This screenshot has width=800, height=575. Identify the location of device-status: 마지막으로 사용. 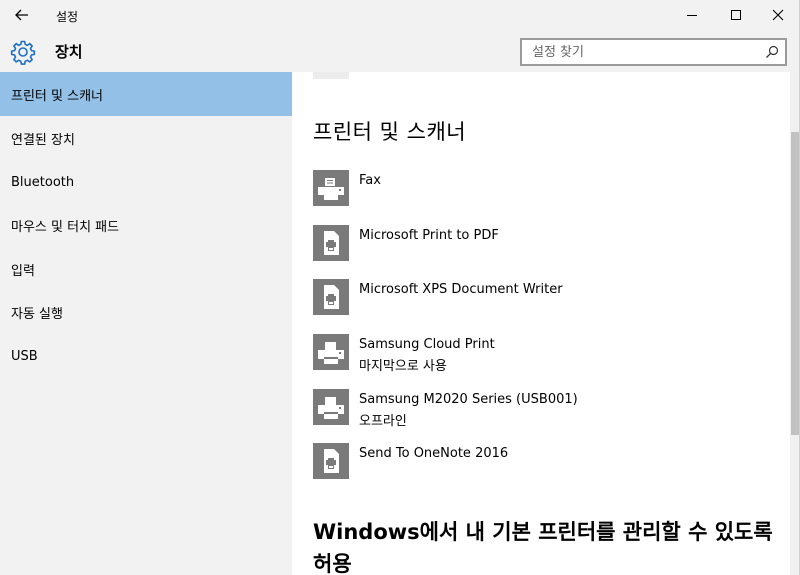
(403, 366).